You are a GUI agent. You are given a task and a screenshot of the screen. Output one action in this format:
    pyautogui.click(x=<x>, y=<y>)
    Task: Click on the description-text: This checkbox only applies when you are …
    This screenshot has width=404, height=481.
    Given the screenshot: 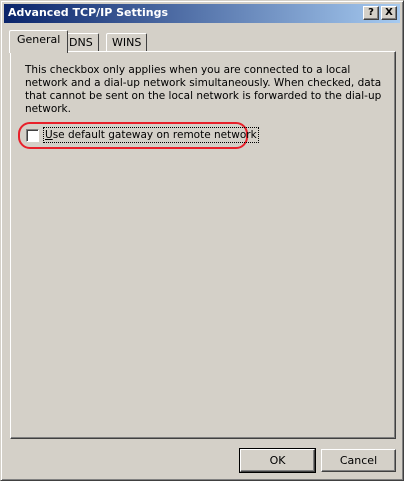 What is the action you would take?
    pyautogui.click(x=203, y=89)
    